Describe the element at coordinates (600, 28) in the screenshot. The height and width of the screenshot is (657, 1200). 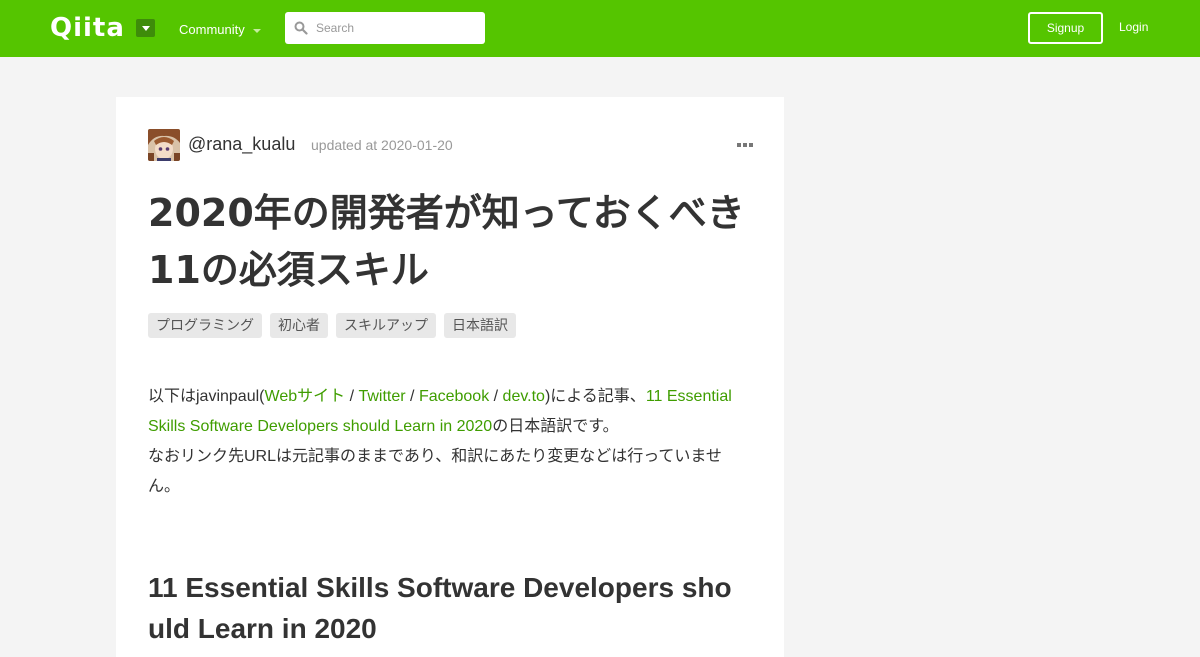
I see `global-header: Qiita Community Signup Login` at that location.